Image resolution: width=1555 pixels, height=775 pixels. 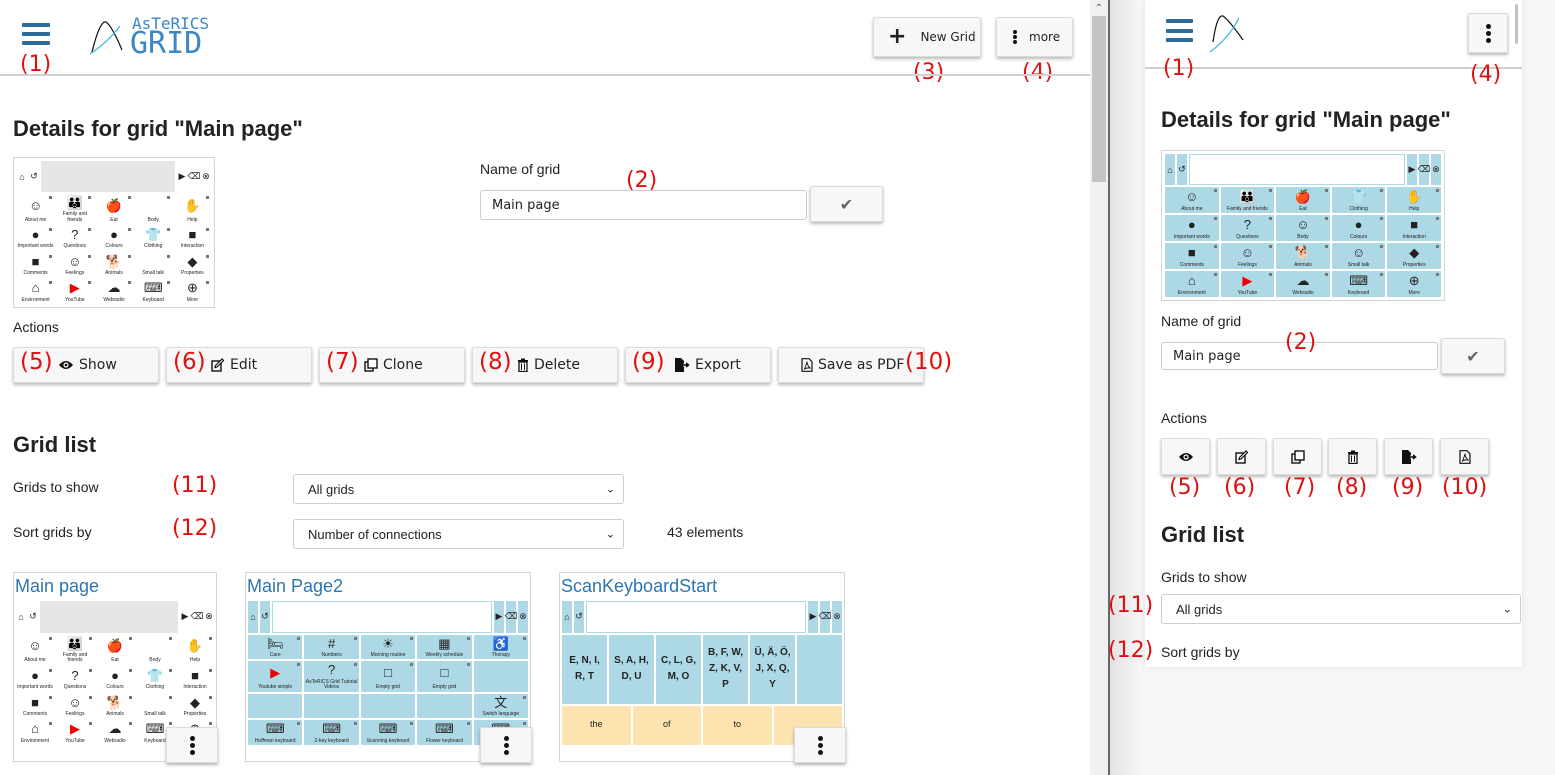 What do you see at coordinates (458, 489) in the screenshot?
I see `grids-to-show-select: All grids ⌄` at bounding box center [458, 489].